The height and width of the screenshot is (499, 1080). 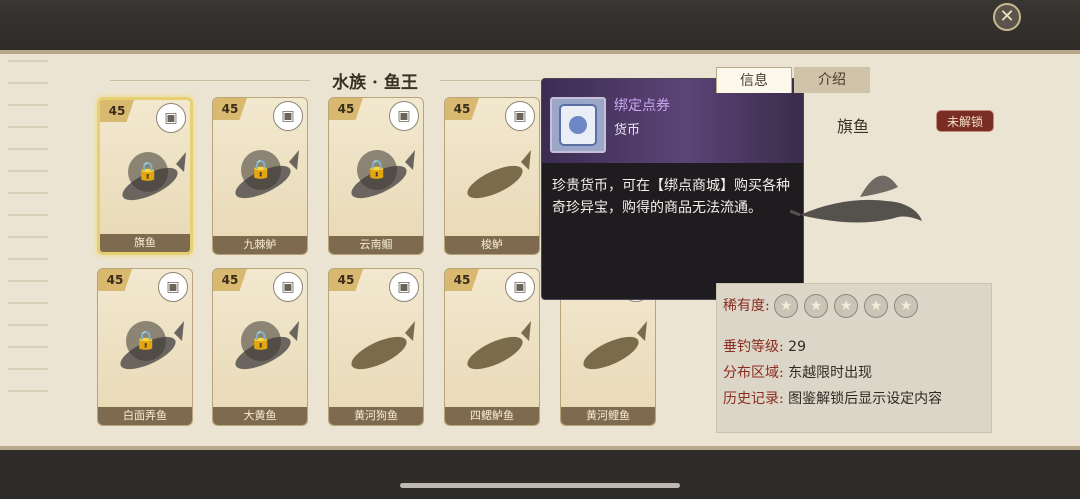 I want to click on fish-card: 45 ▣ 🔒 旗鱼, so click(x=145, y=176).